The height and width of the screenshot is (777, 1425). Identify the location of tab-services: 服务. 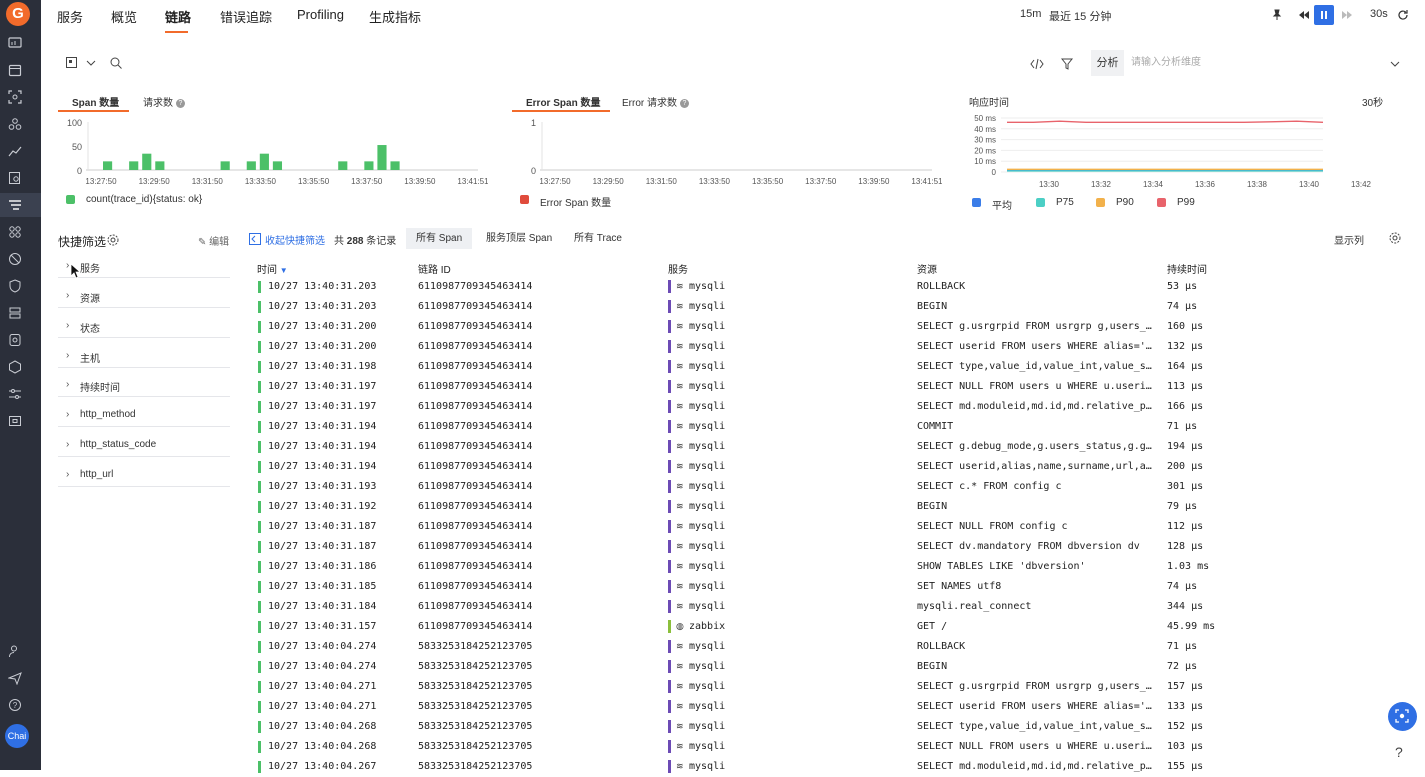
(70, 16).